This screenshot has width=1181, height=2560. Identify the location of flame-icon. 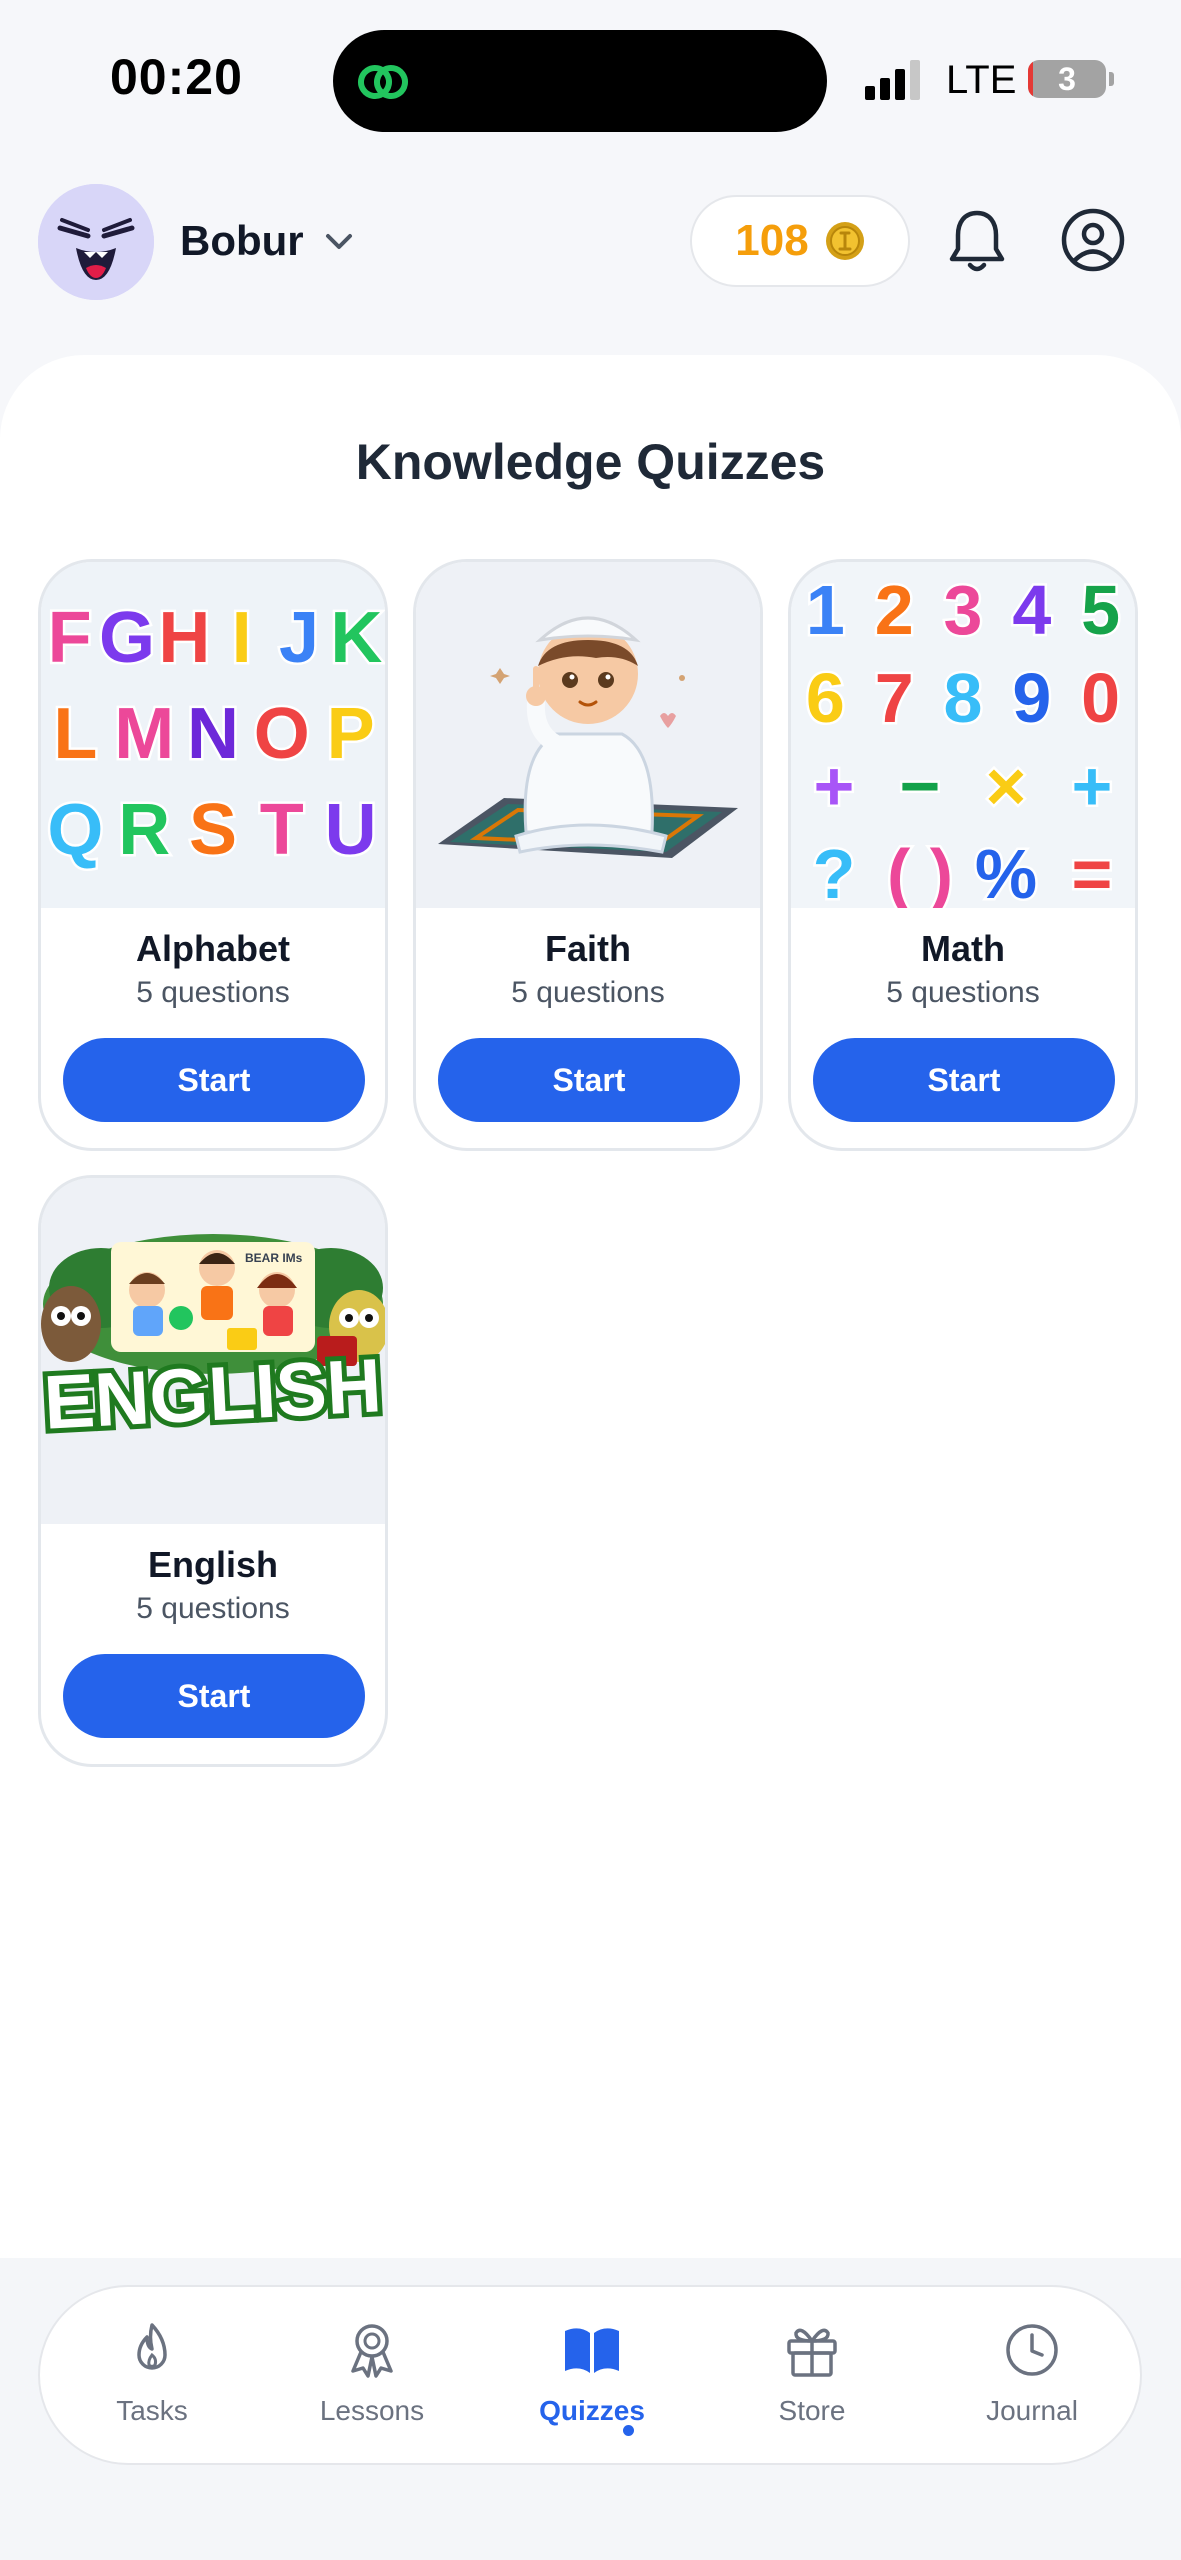
(152, 2346).